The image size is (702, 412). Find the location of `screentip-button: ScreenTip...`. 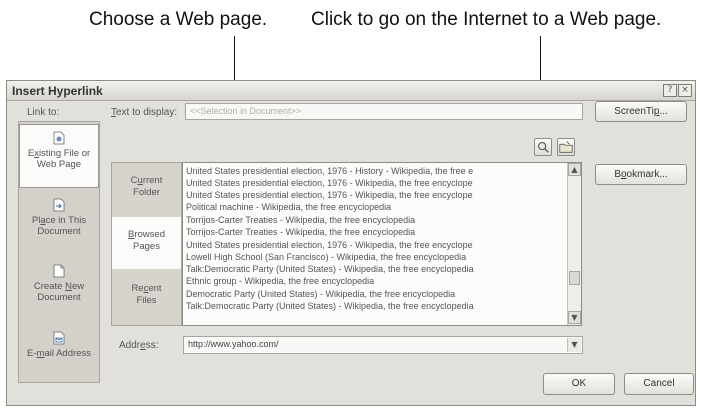

screentip-button: ScreenTip... is located at coordinates (641, 111).